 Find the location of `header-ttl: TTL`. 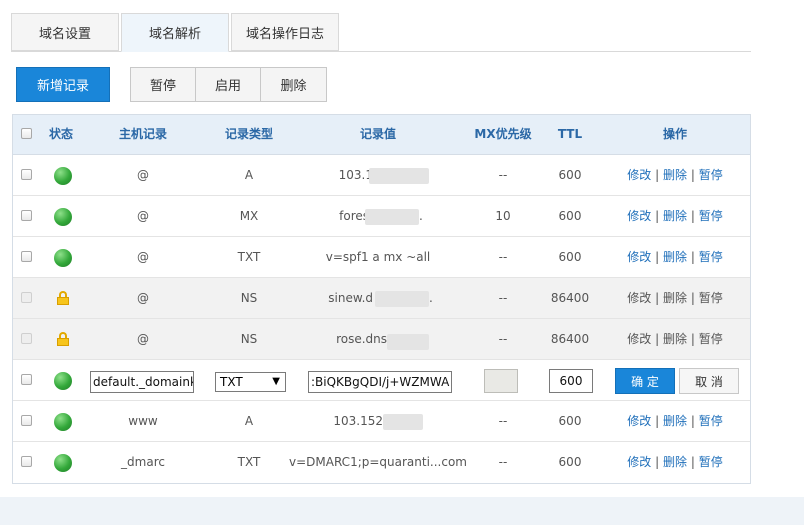

header-ttl: TTL is located at coordinates (570, 134).